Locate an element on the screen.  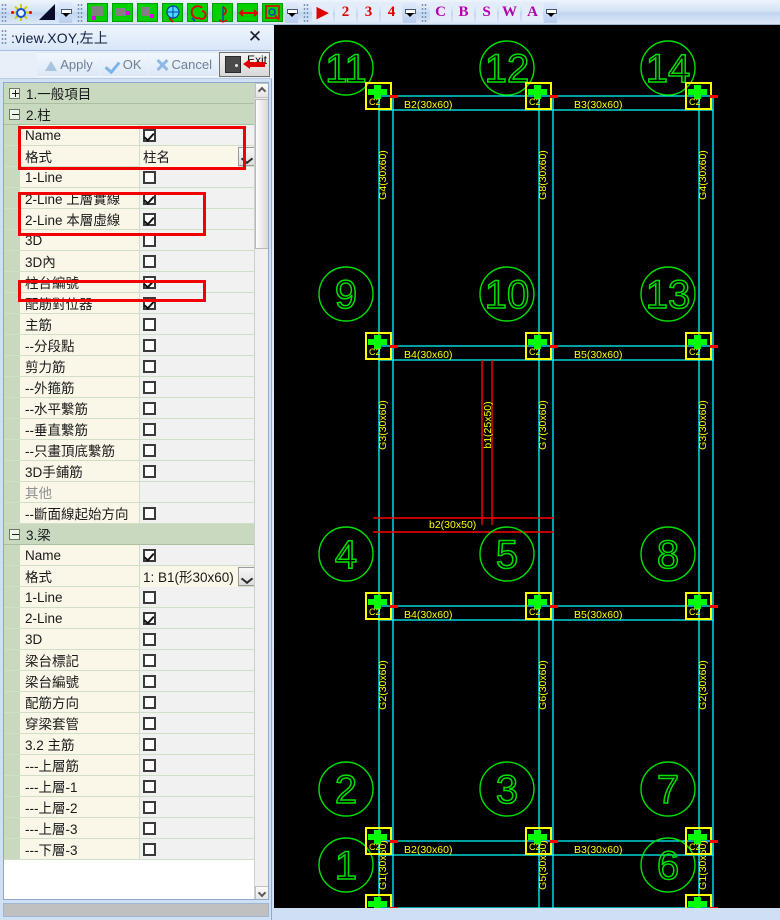
property-row: ---上層-2 is located at coordinates (130, 807).